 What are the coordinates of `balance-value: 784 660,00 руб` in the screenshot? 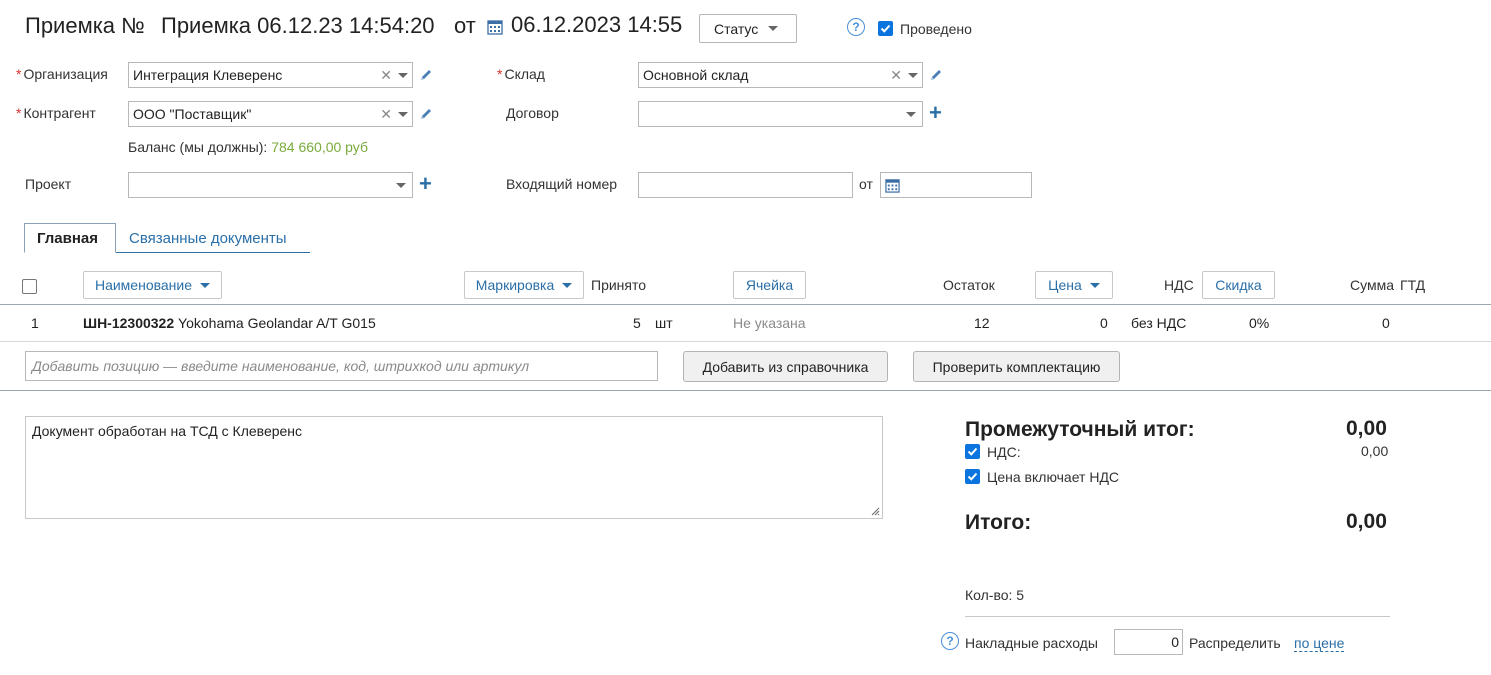 It's located at (319, 147).